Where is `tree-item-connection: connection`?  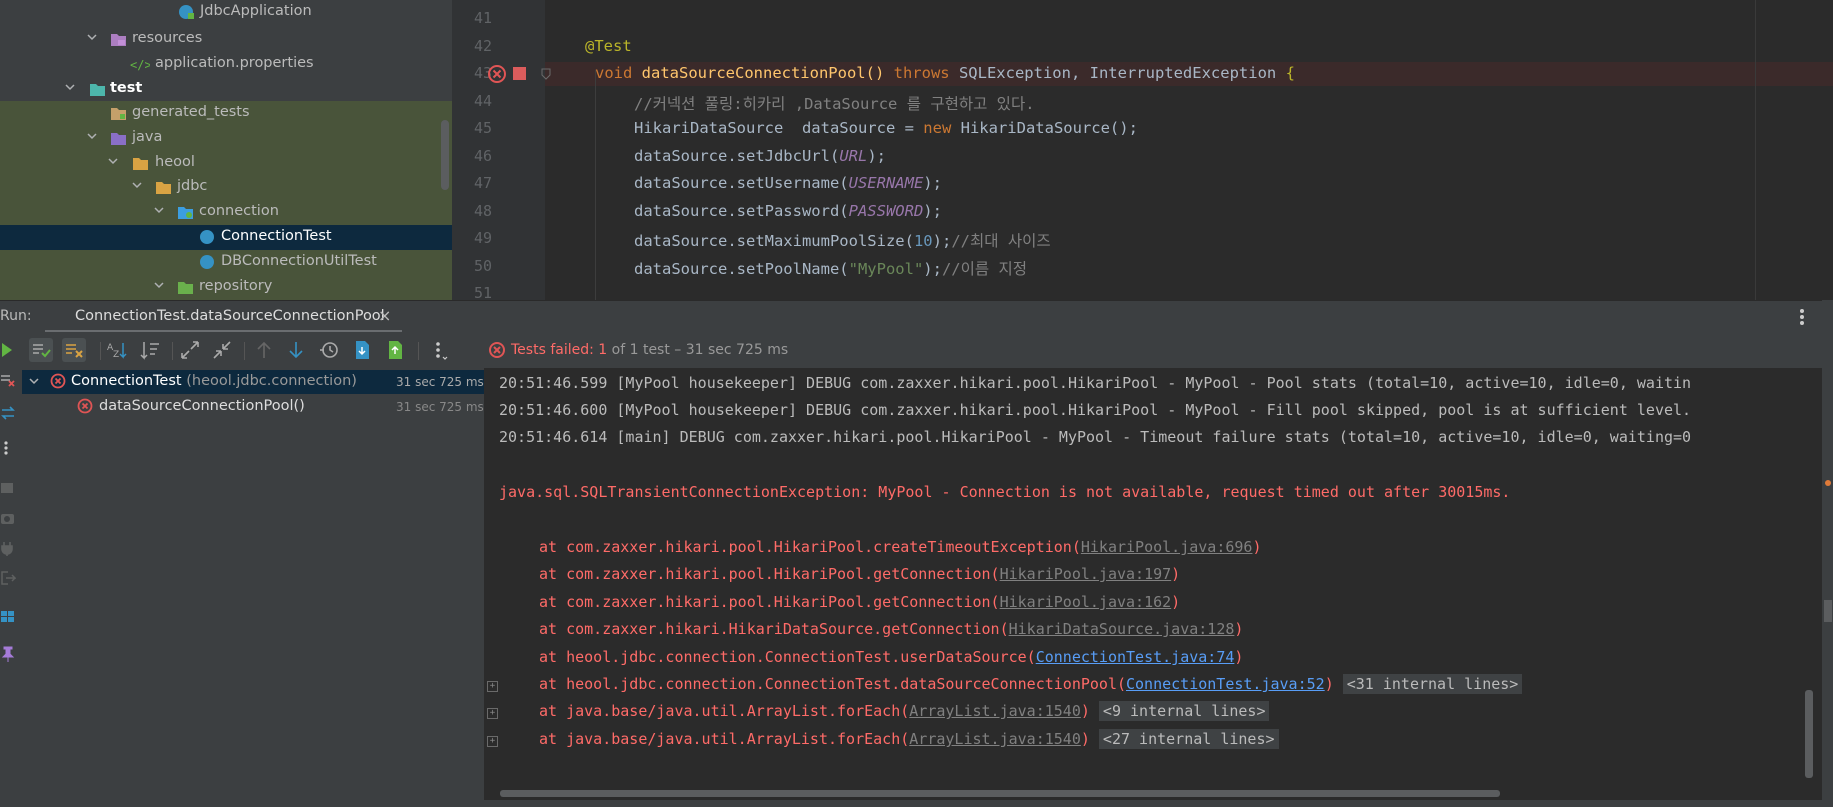
tree-item-connection: connection is located at coordinates (226, 212).